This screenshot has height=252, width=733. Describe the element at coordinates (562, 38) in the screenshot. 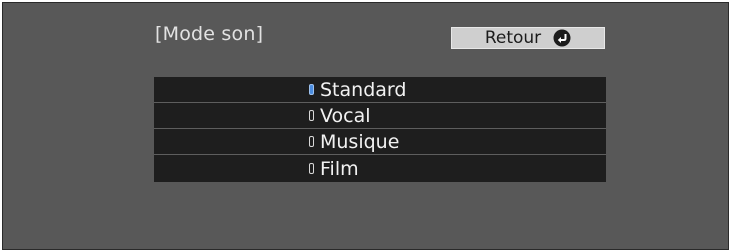

I see `return-arrow-icon` at that location.